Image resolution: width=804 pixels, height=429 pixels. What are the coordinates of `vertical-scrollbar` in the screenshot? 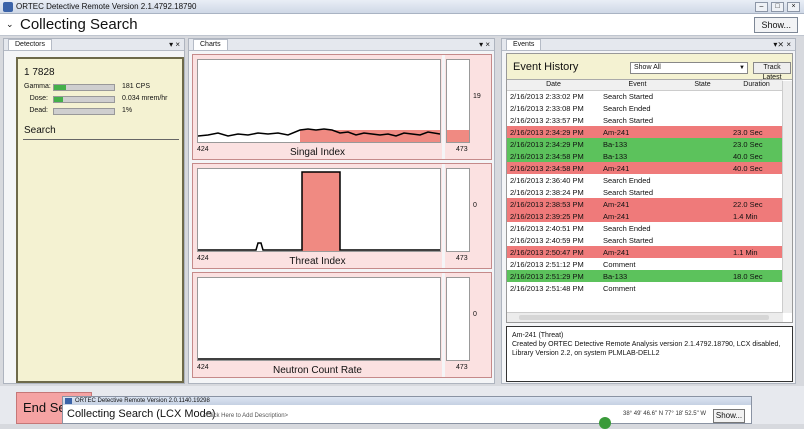 It's located at (787, 197).